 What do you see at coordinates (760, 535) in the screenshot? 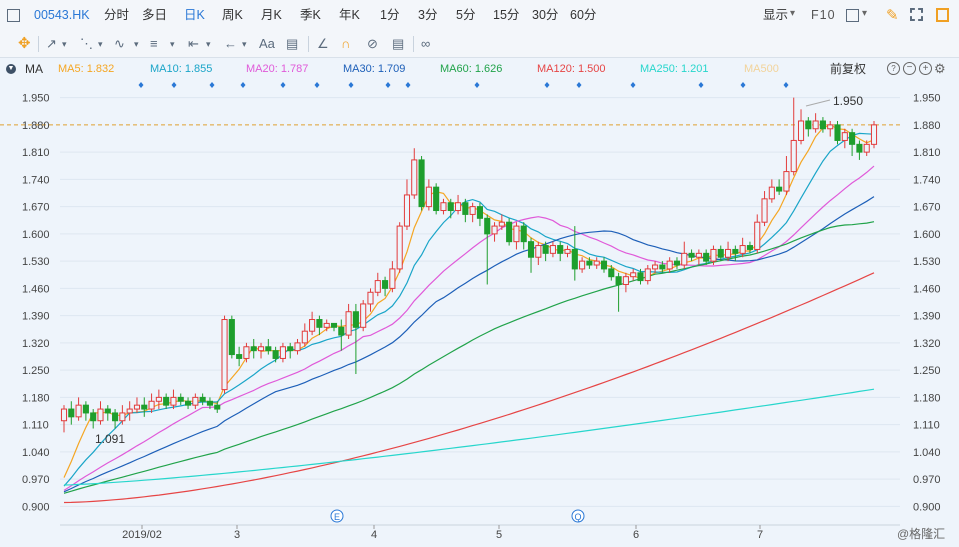
I see `x-tick-label: 7` at bounding box center [760, 535].